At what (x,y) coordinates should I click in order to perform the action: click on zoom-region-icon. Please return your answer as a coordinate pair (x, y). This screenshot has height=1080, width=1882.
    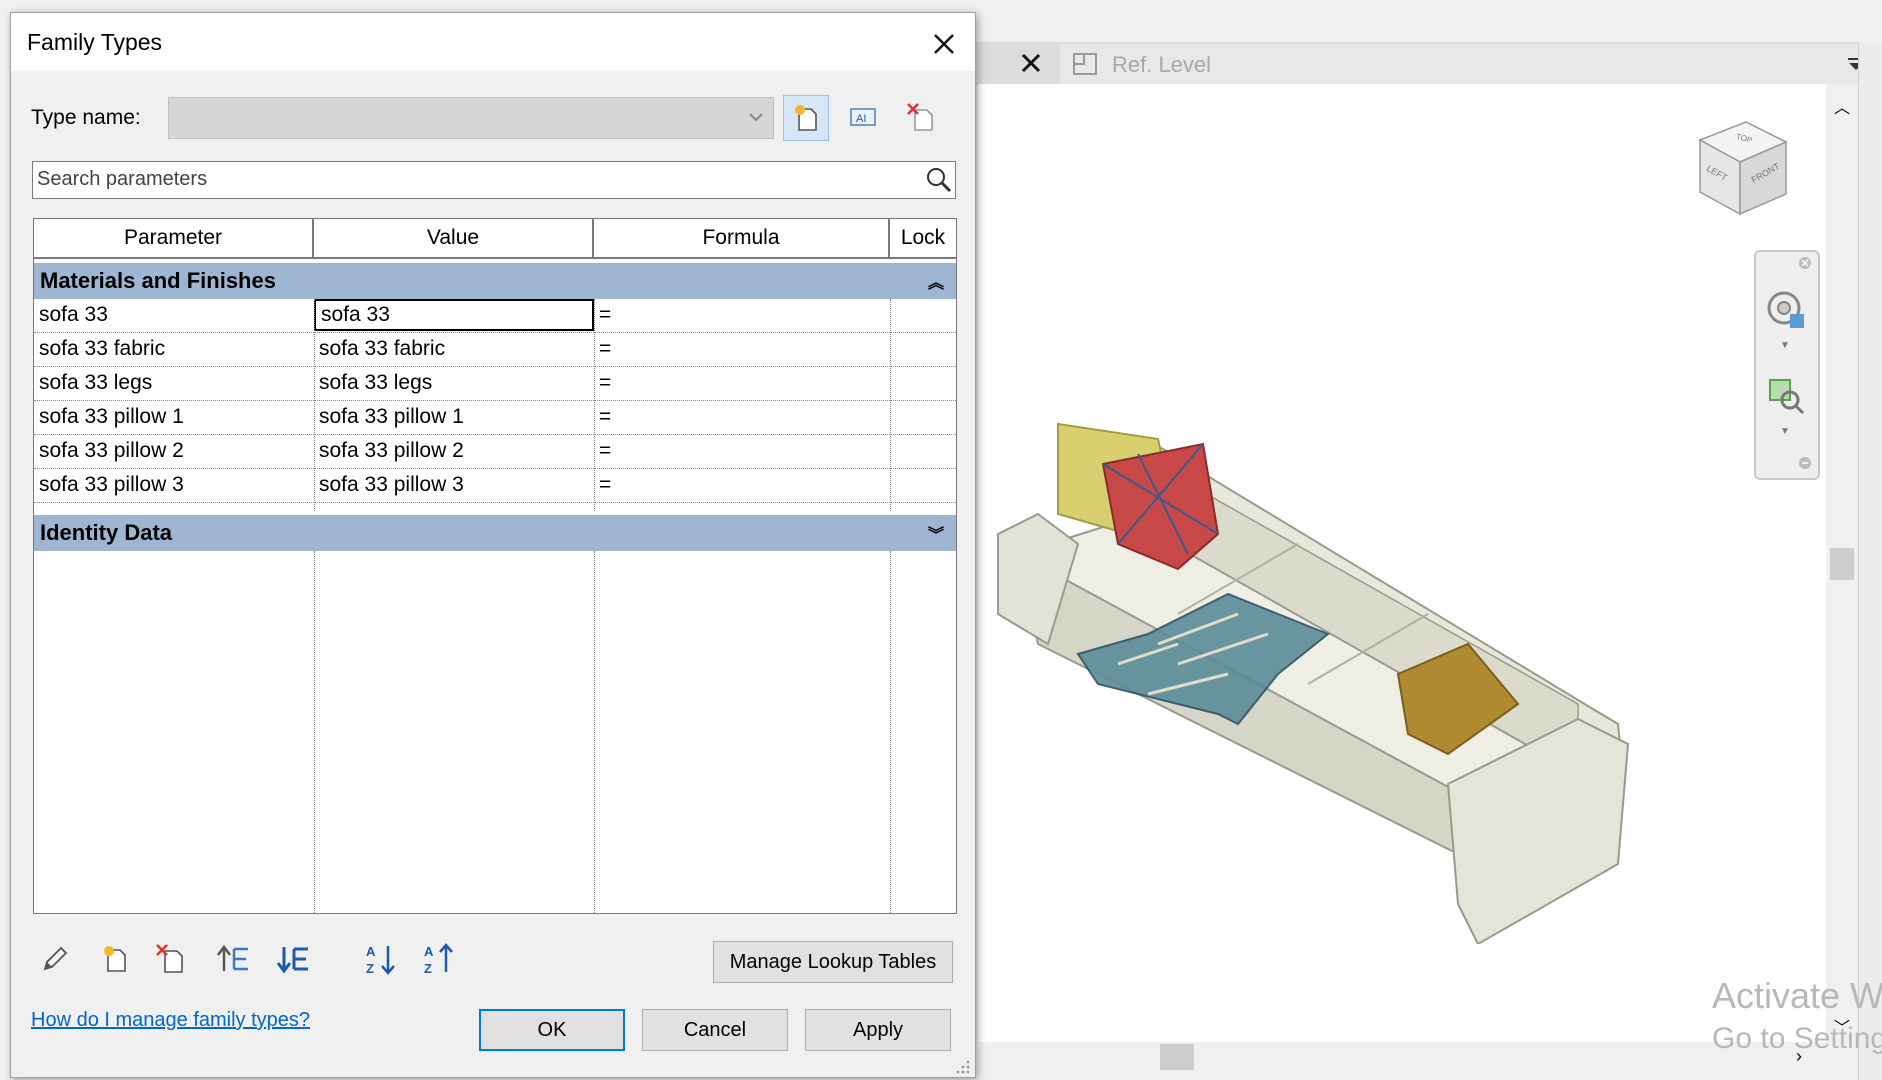
    Looking at the image, I should click on (1786, 398).